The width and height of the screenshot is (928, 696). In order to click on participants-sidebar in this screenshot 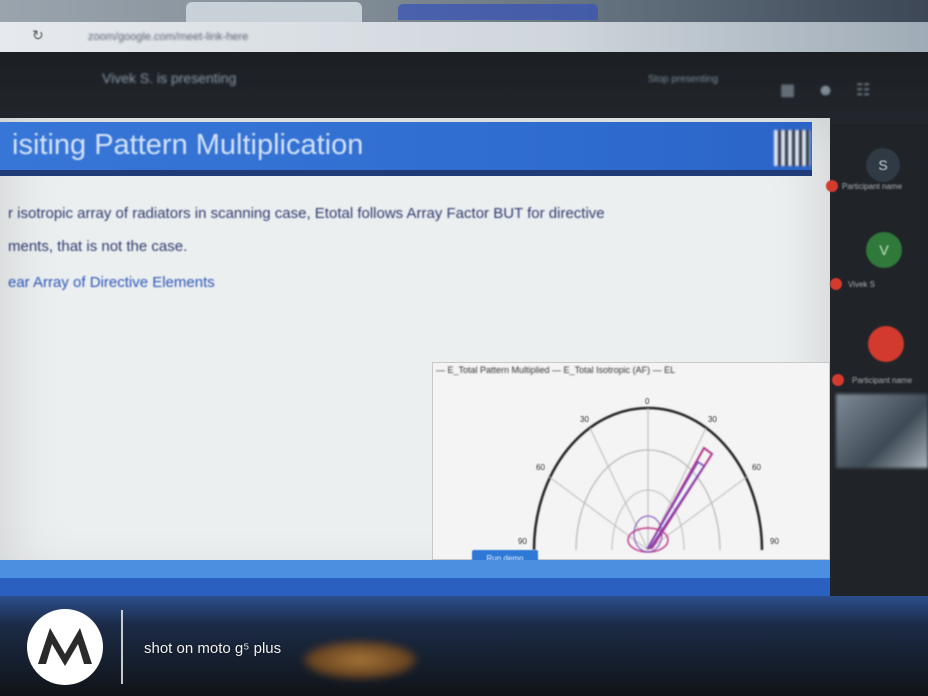, I will do `click(879, 364)`.